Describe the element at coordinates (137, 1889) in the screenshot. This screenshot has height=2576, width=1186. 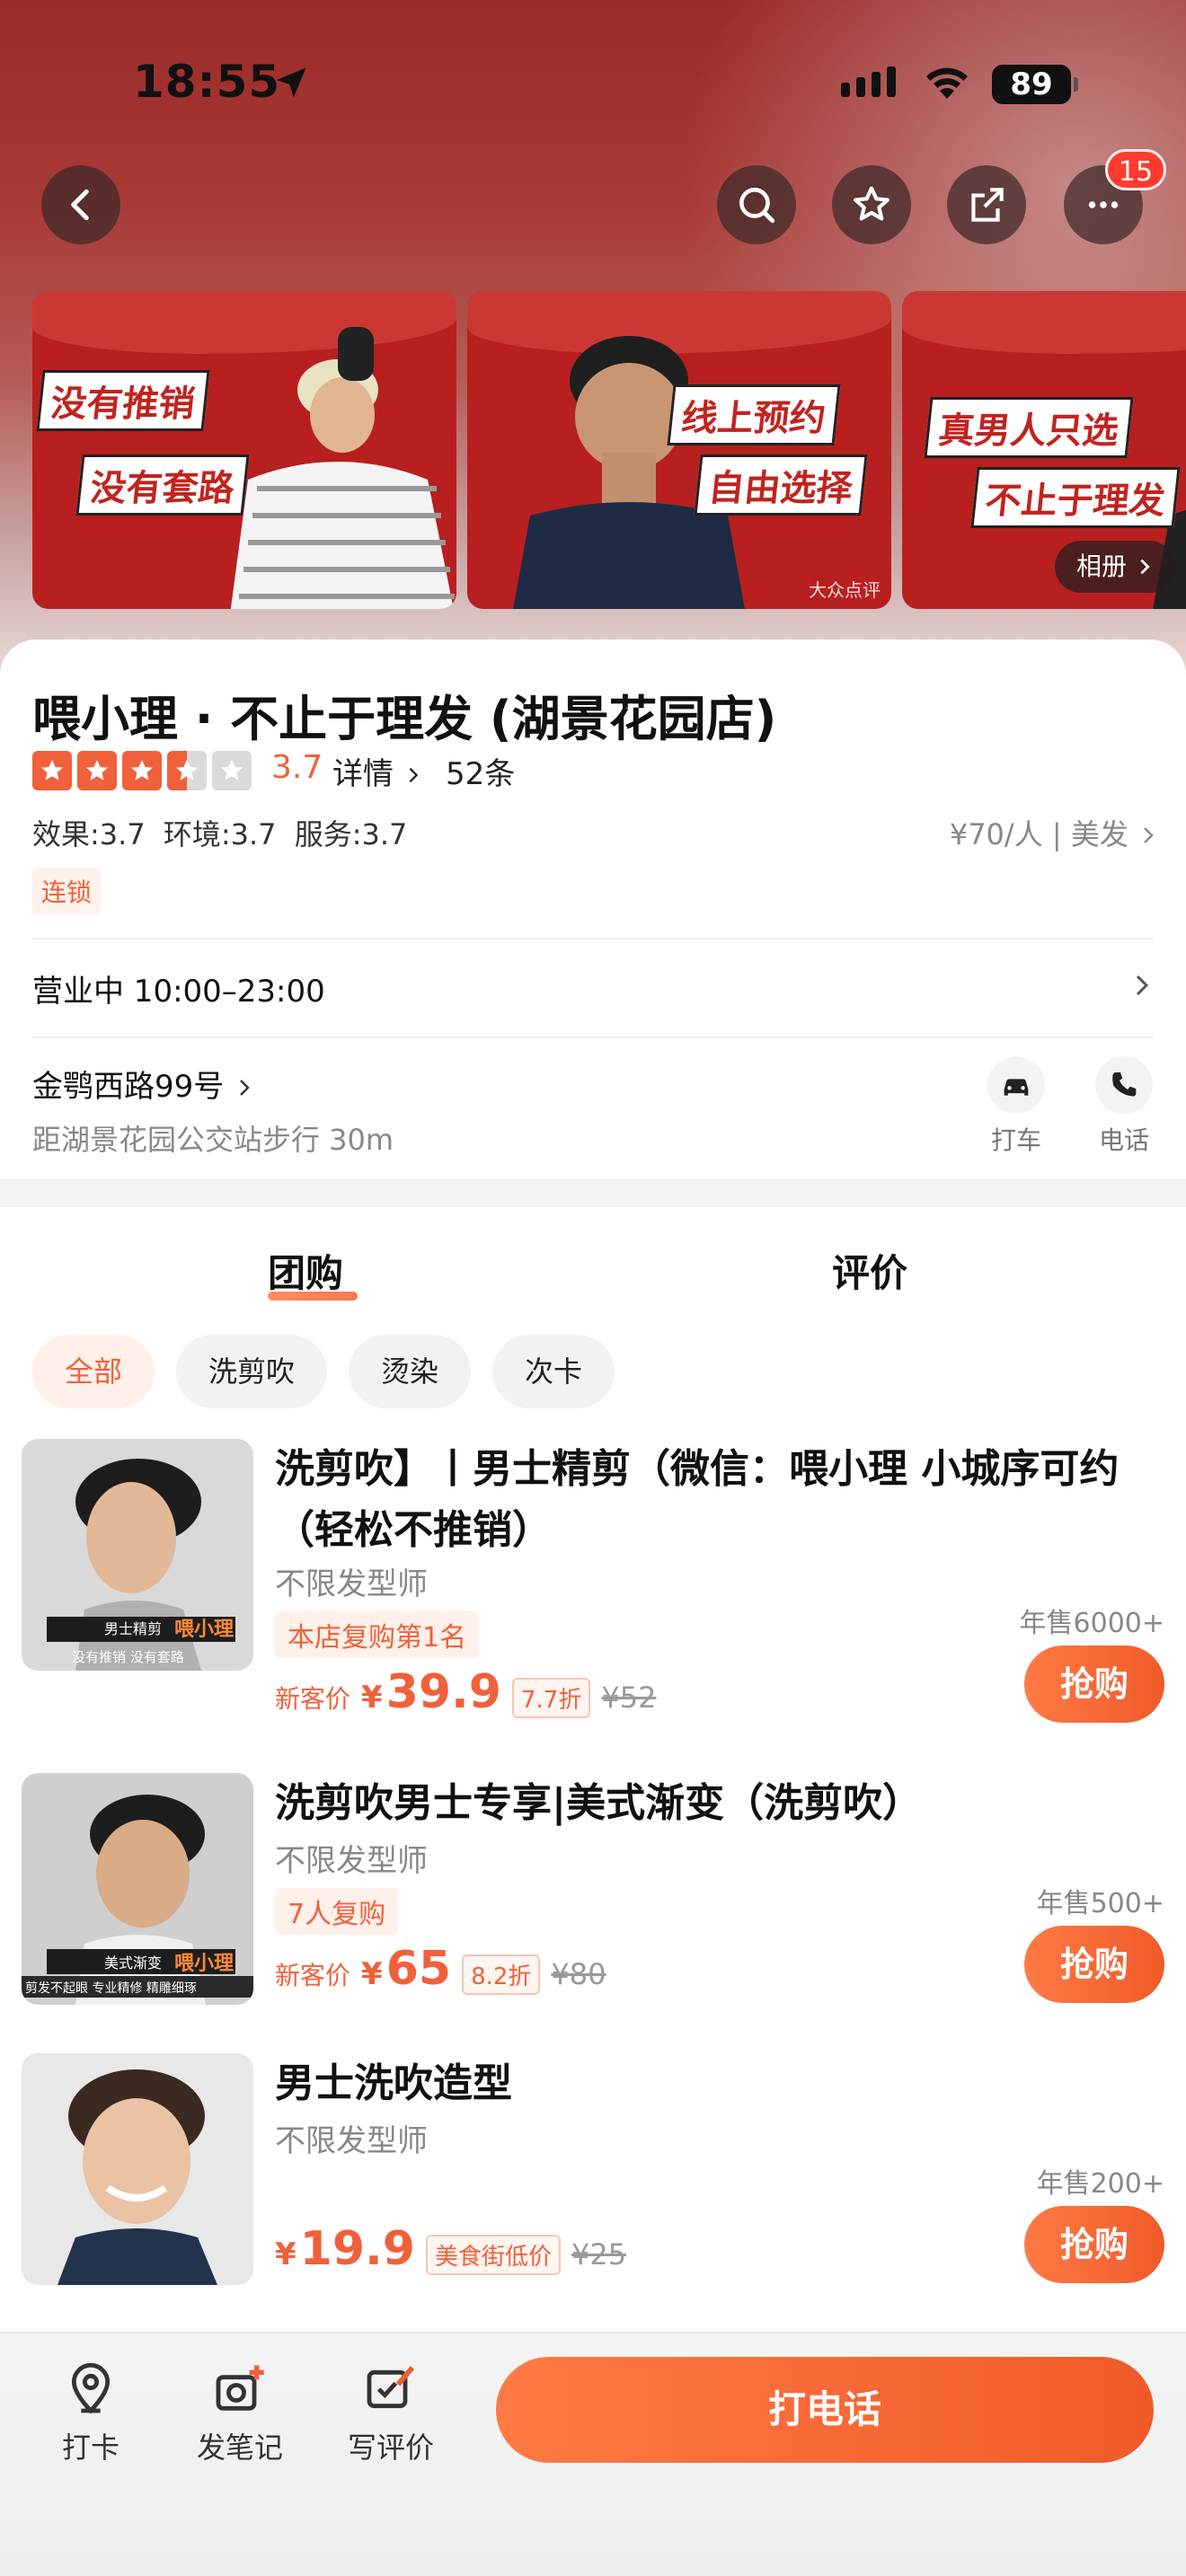
I see `deal-thumbnail: 美式渐变 喂小理 剪发不起眼 专业精修 精雕细琢` at that location.